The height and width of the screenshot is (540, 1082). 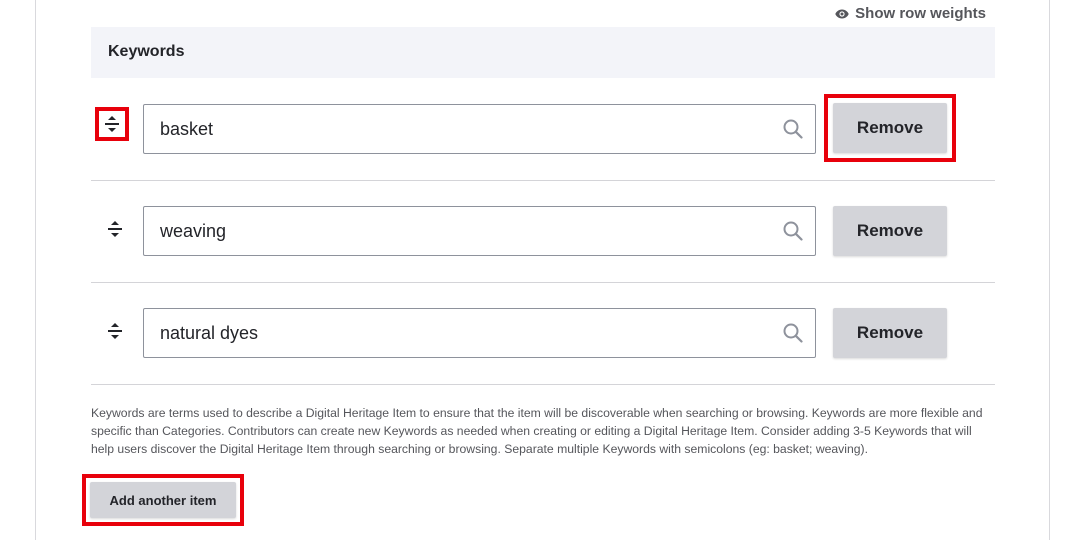 I want to click on eye-icon, so click(x=842, y=14).